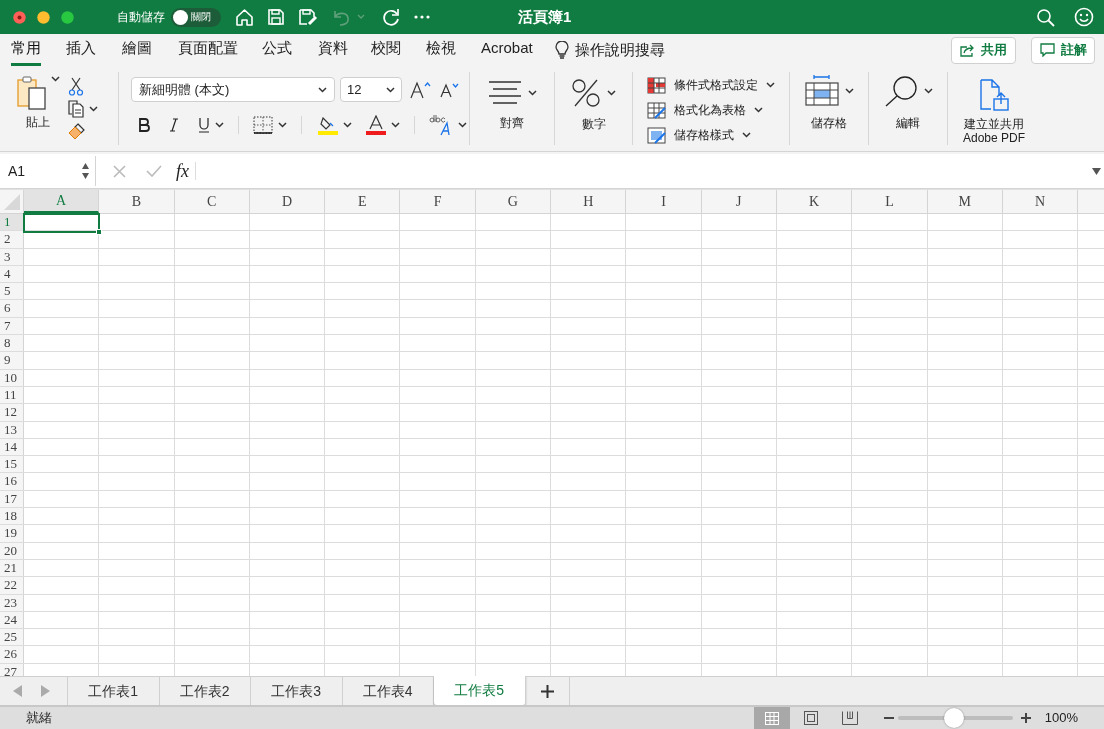  Describe the element at coordinates (208, 50) in the screenshot. I see `ribbon-tab: 頁面配置` at that location.